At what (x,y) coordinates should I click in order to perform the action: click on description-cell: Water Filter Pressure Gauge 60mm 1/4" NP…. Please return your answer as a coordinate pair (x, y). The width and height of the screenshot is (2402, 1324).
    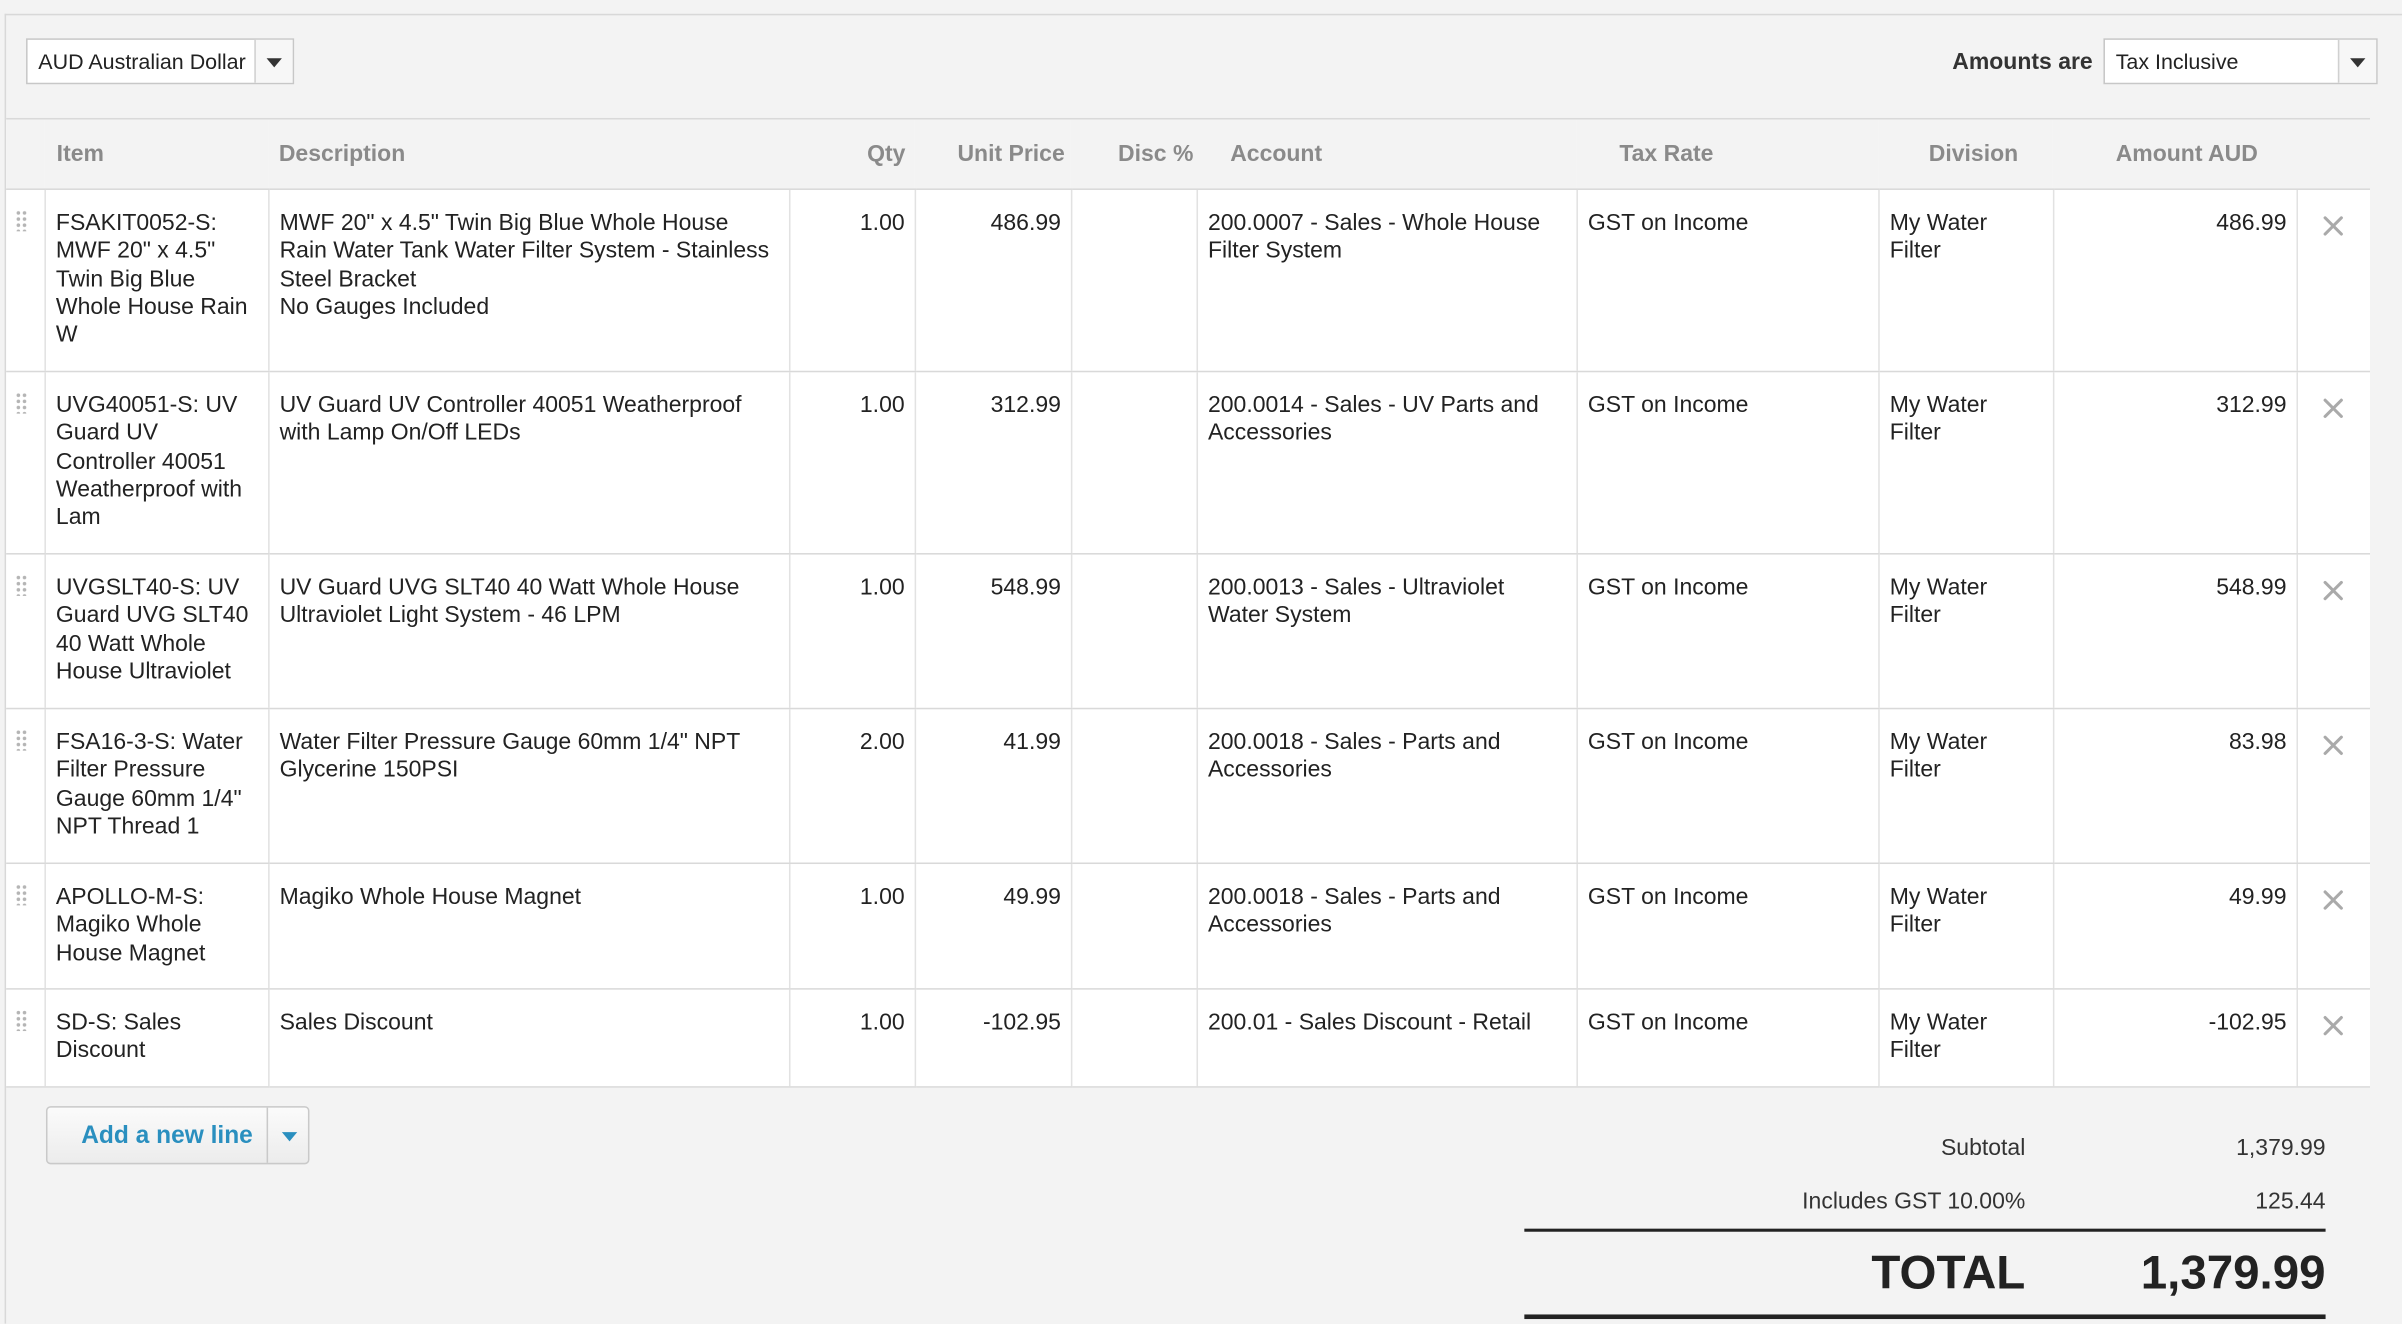
    Looking at the image, I should click on (528, 786).